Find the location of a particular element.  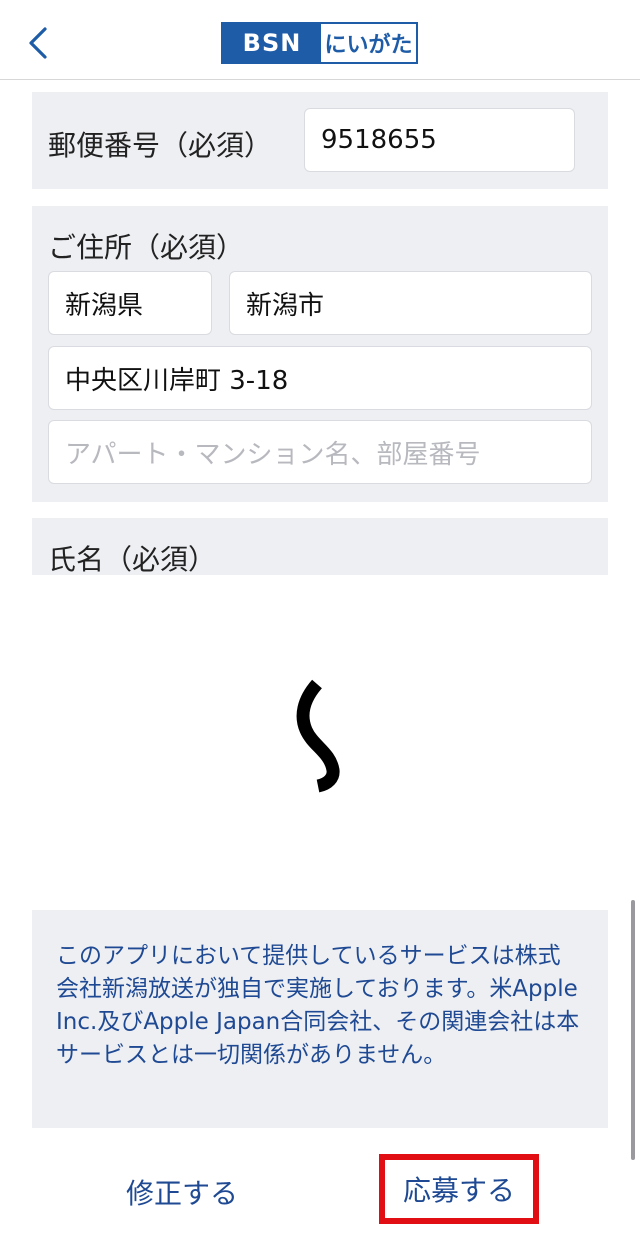

name-section: 氏名（必須） is located at coordinates (320, 547).